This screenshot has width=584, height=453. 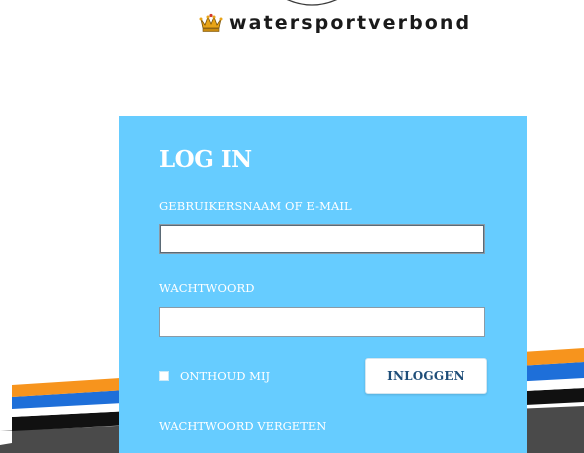 I want to click on login-title: LOG IN, so click(x=205, y=159).